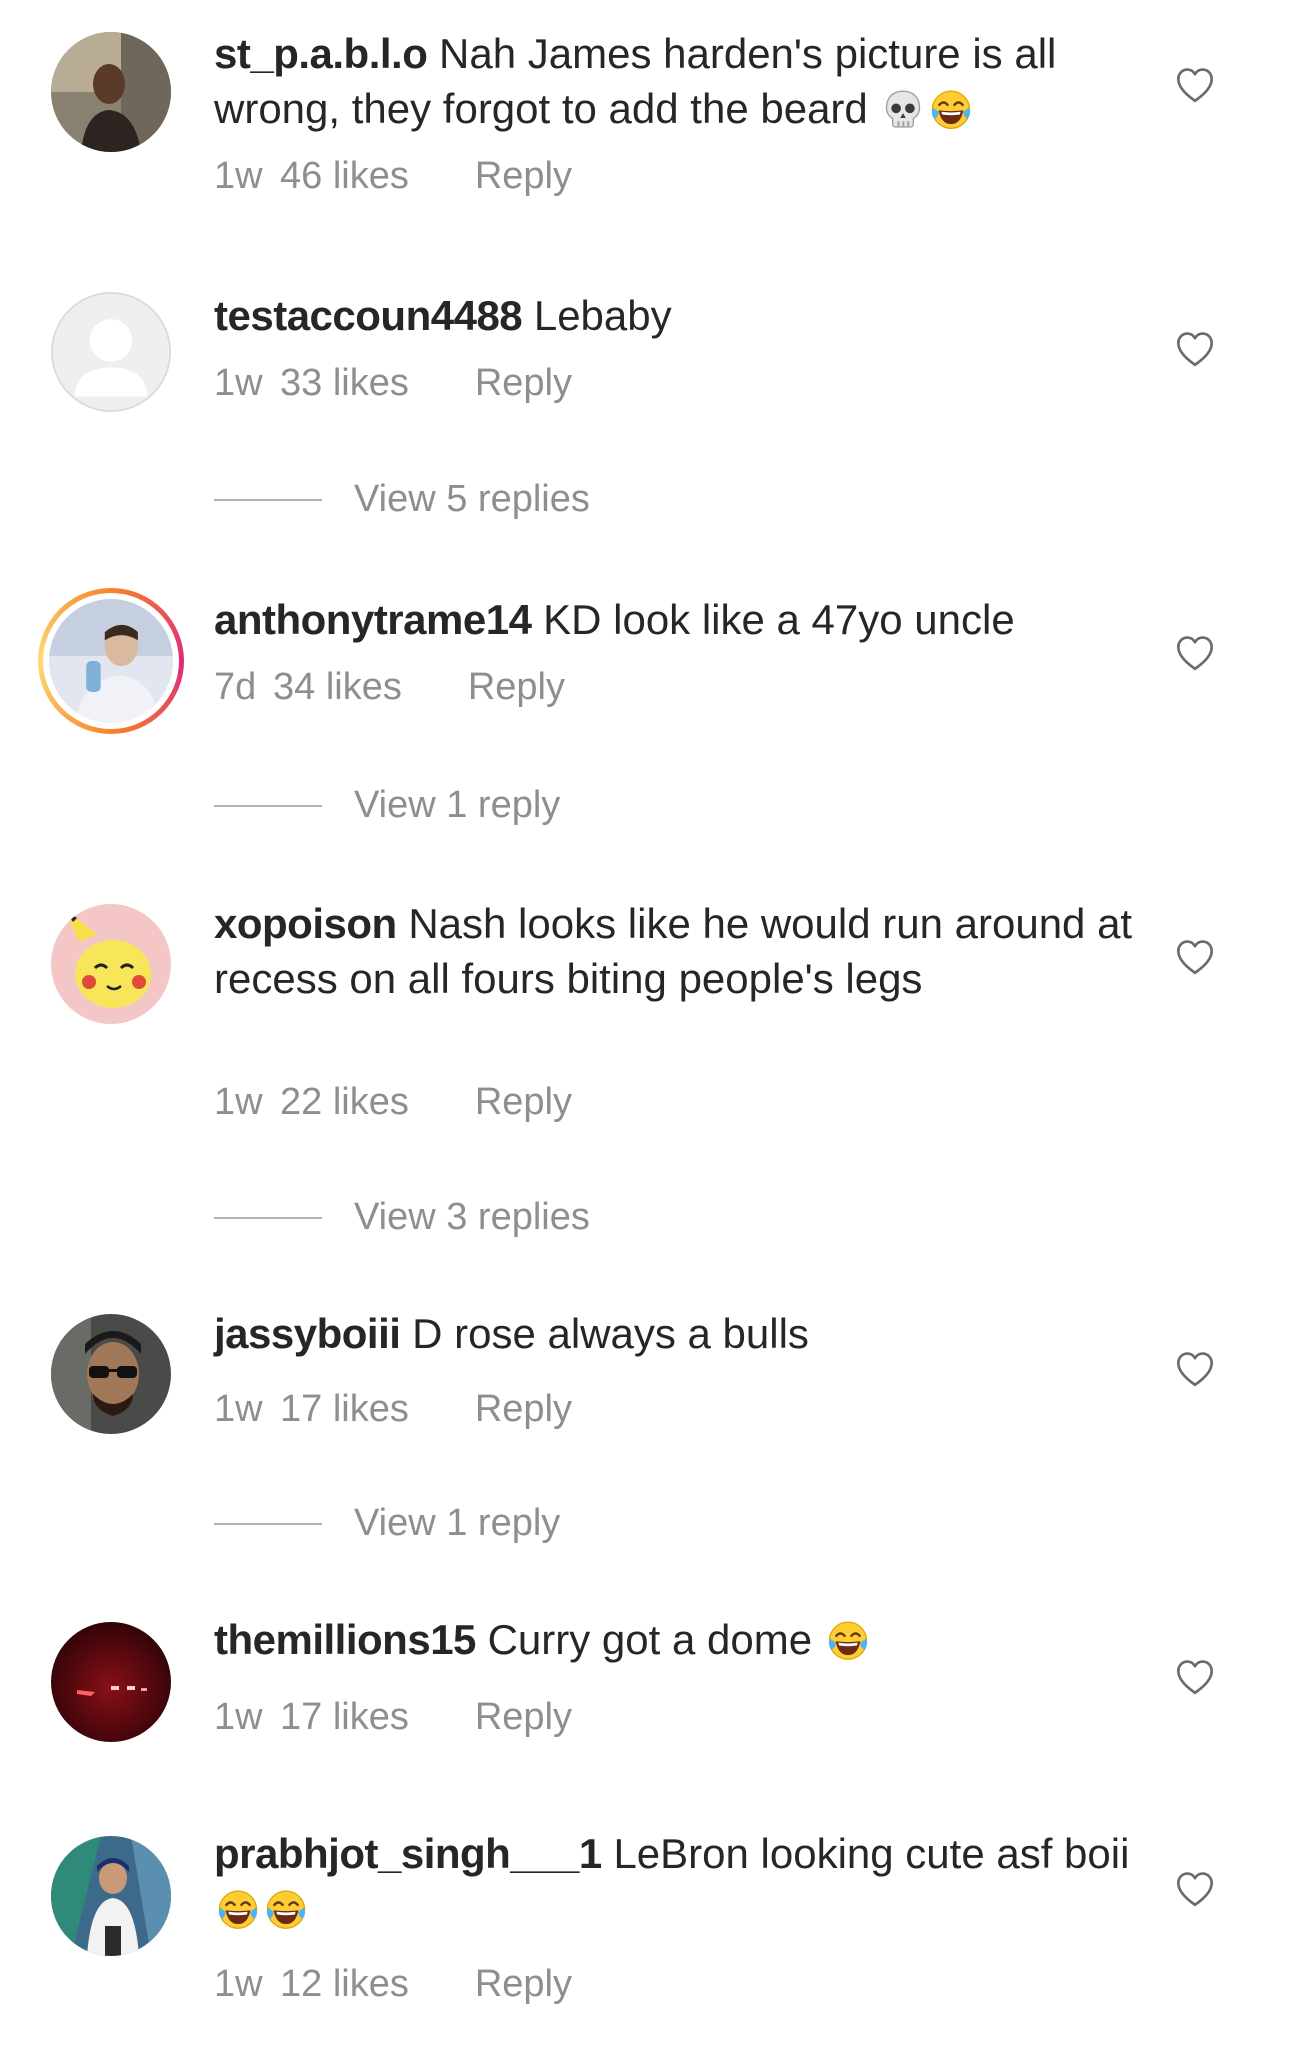 The width and height of the screenshot is (1293, 2048). What do you see at coordinates (408, 1853) in the screenshot?
I see `comment-username: prabhjot_singh___1` at bounding box center [408, 1853].